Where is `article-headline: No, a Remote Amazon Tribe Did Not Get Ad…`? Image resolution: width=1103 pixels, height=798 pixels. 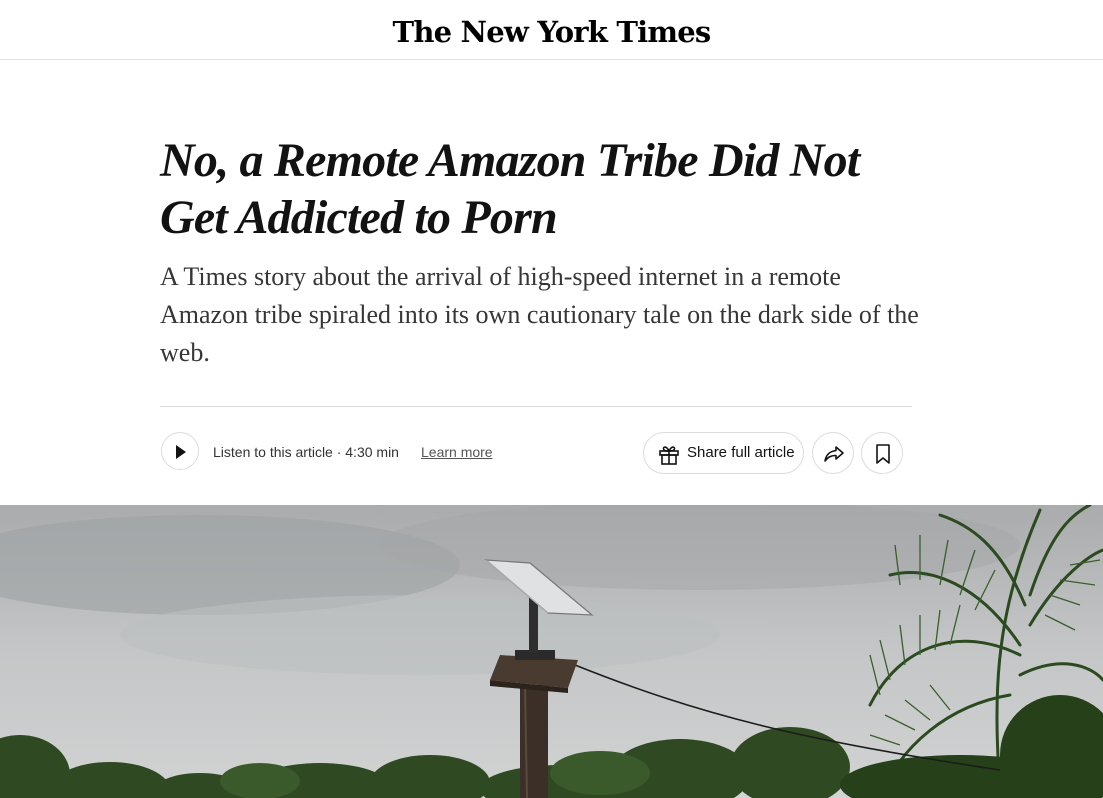
article-headline: No, a Remote Amazon Tribe Did Not Get Ad… is located at coordinates (510, 189).